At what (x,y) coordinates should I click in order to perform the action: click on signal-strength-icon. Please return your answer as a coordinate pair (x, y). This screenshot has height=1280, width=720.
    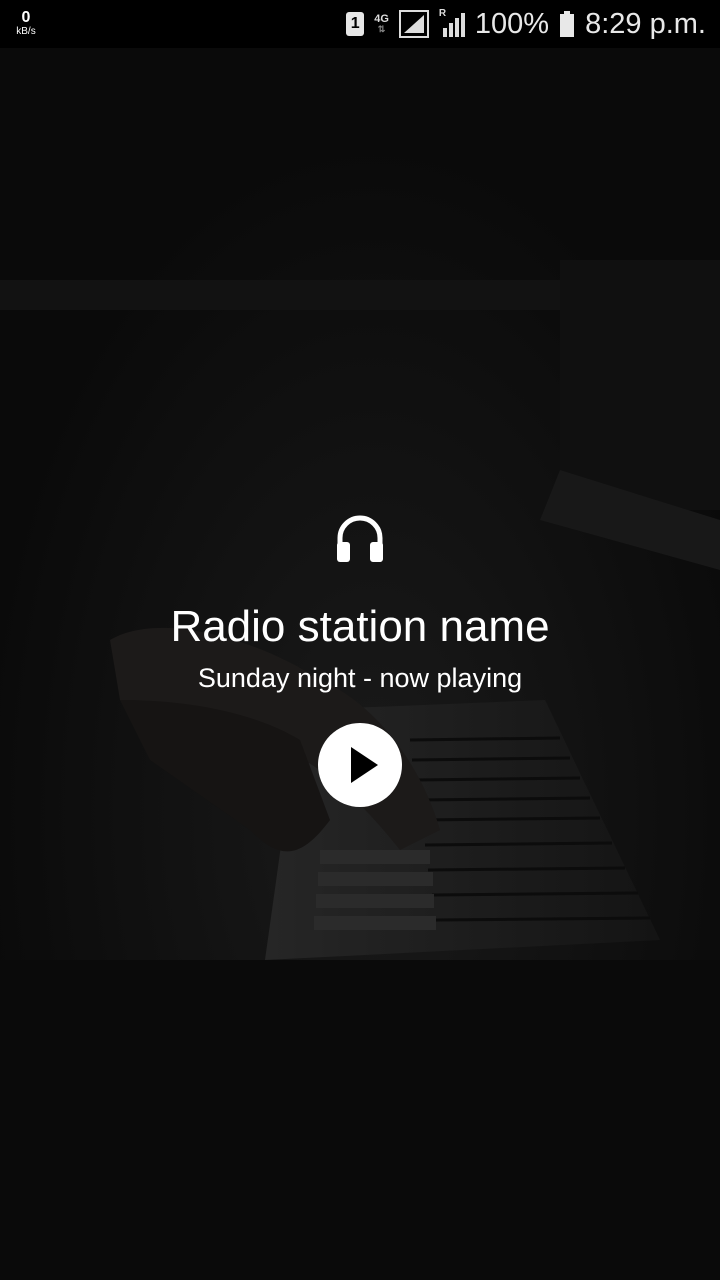
    Looking at the image, I should click on (413, 24).